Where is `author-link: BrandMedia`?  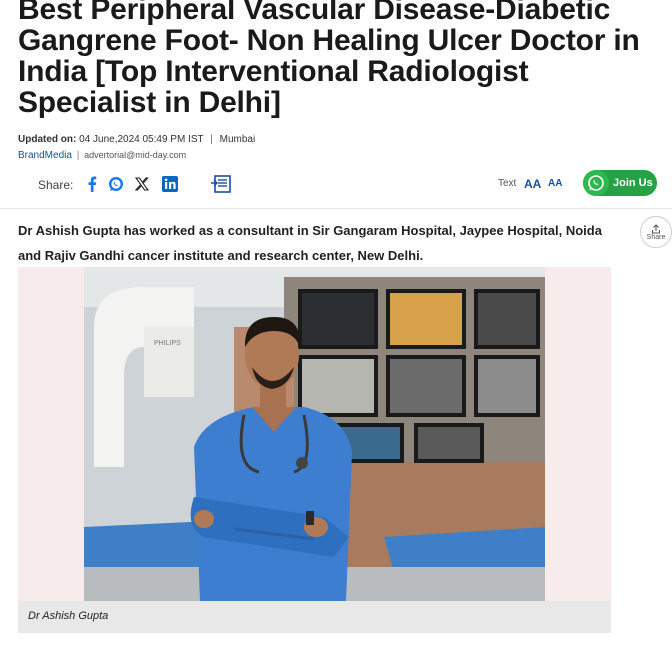 author-link: BrandMedia is located at coordinates (45, 155).